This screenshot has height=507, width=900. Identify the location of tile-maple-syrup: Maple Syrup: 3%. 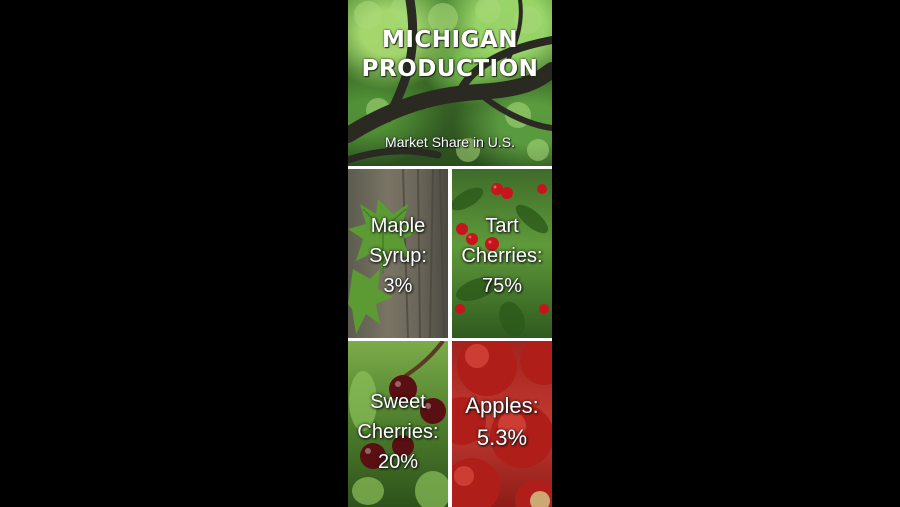
(398, 253).